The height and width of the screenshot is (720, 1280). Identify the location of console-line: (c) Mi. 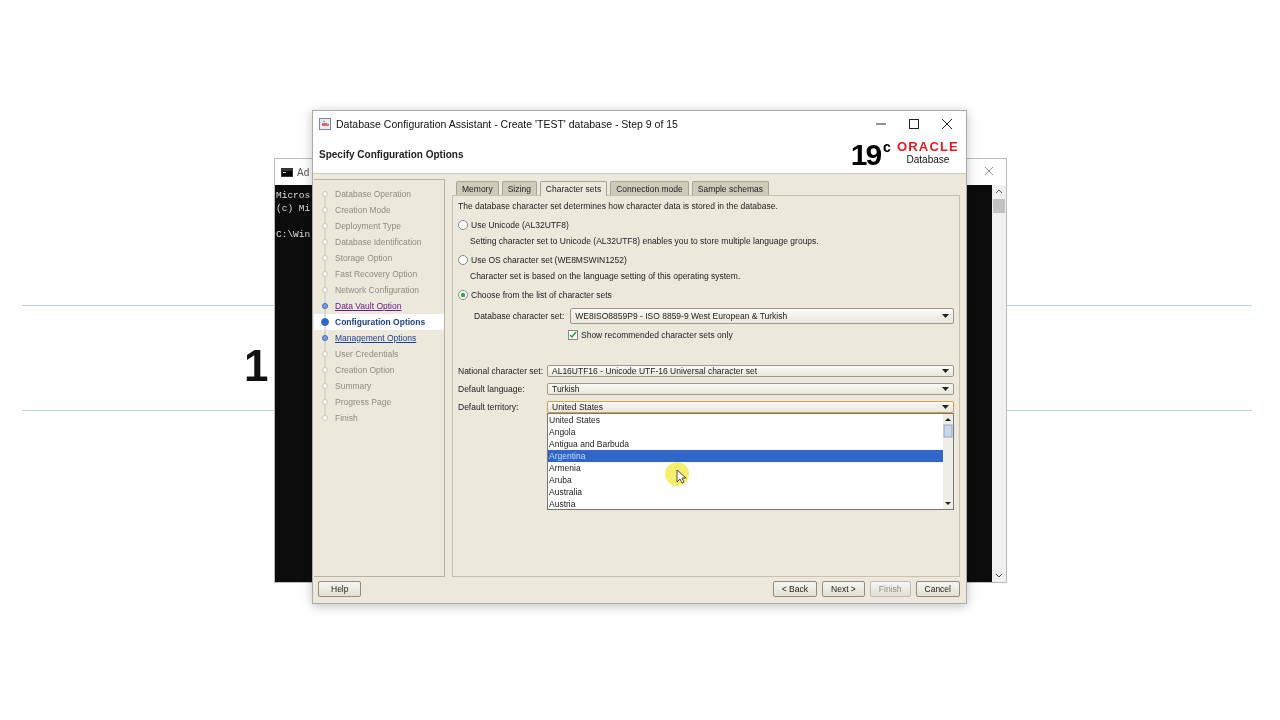
(293, 208).